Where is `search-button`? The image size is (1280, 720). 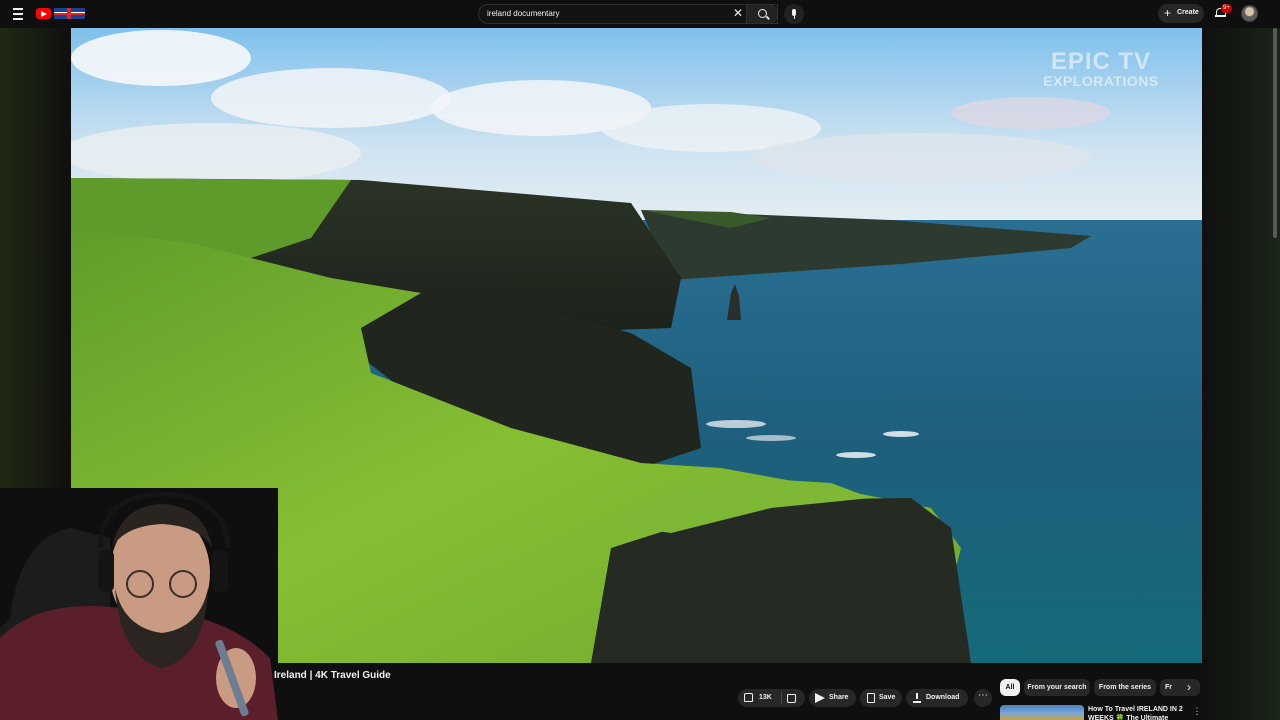
search-button is located at coordinates (762, 14).